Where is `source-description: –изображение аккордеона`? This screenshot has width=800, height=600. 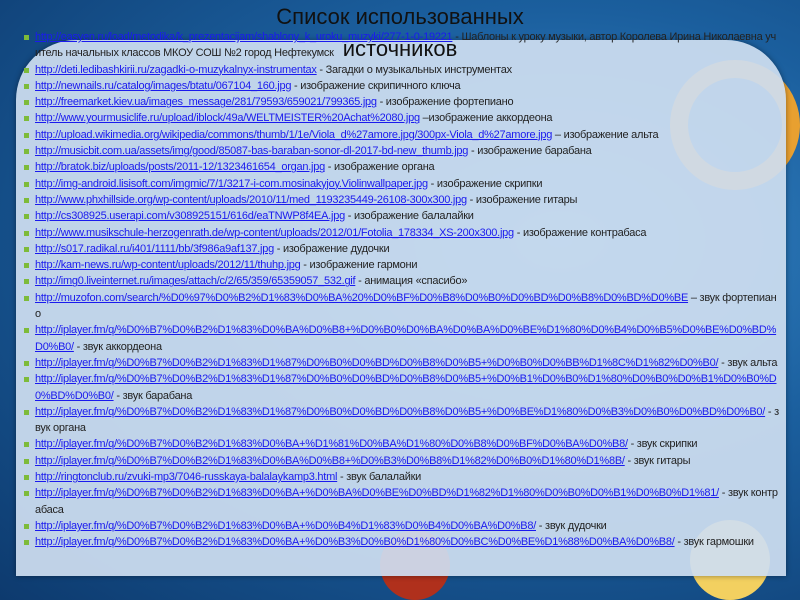 source-description: –изображение аккордеона is located at coordinates (486, 118).